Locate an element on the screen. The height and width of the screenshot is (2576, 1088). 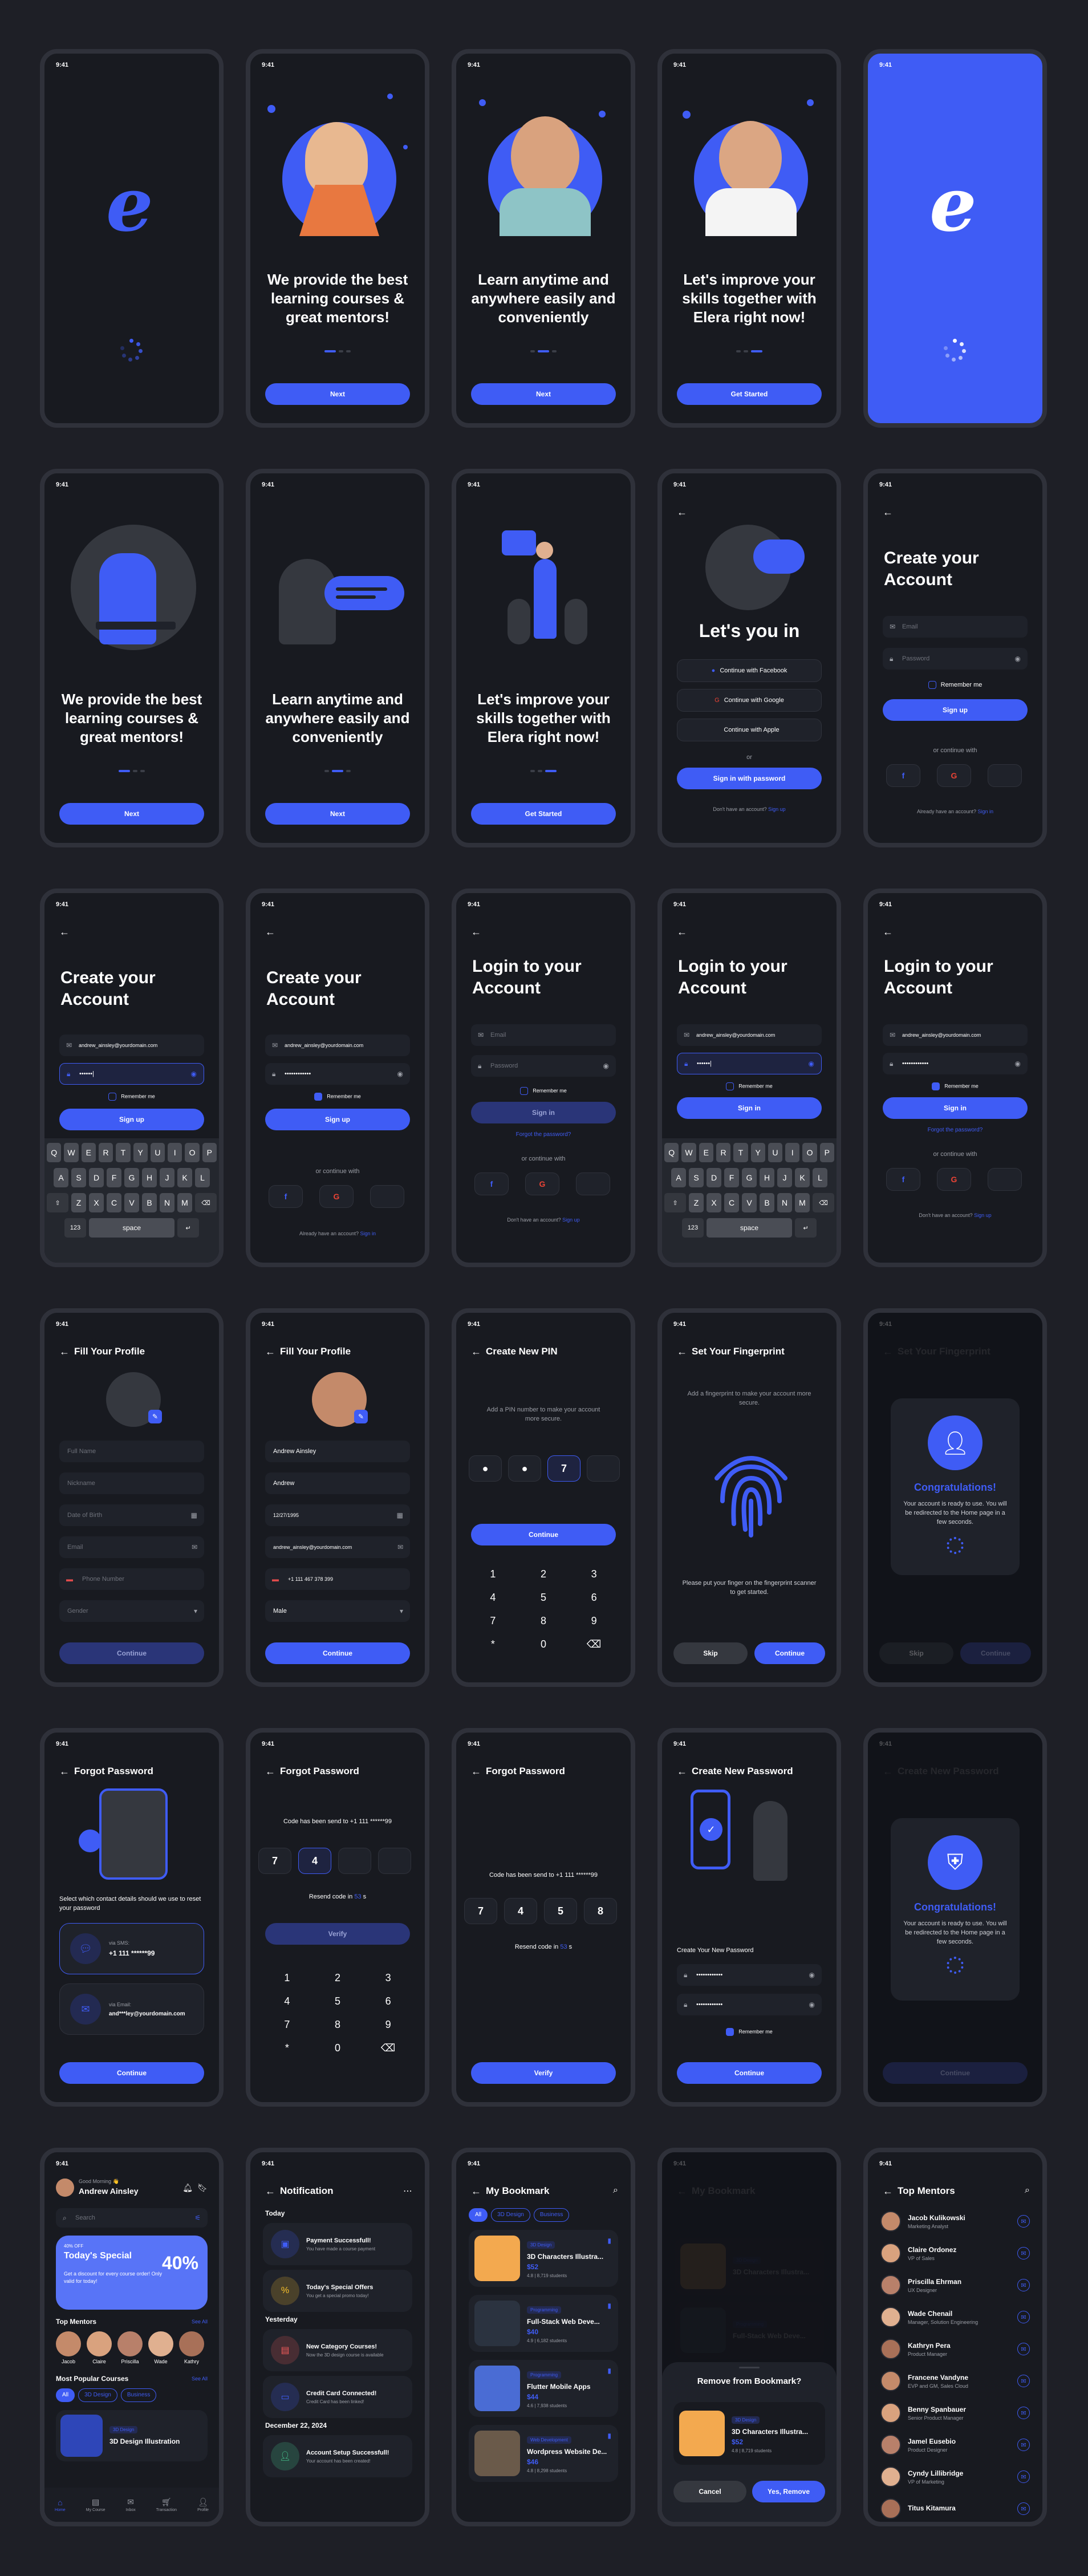
key: A is located at coordinates (61, 1177).